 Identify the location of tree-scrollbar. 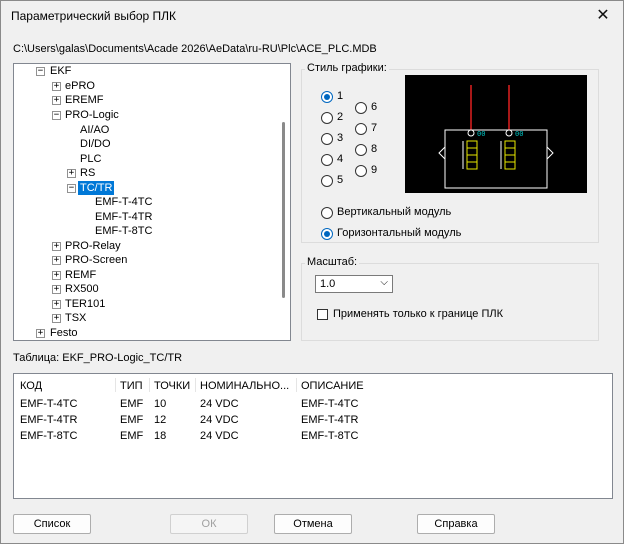
(284, 201).